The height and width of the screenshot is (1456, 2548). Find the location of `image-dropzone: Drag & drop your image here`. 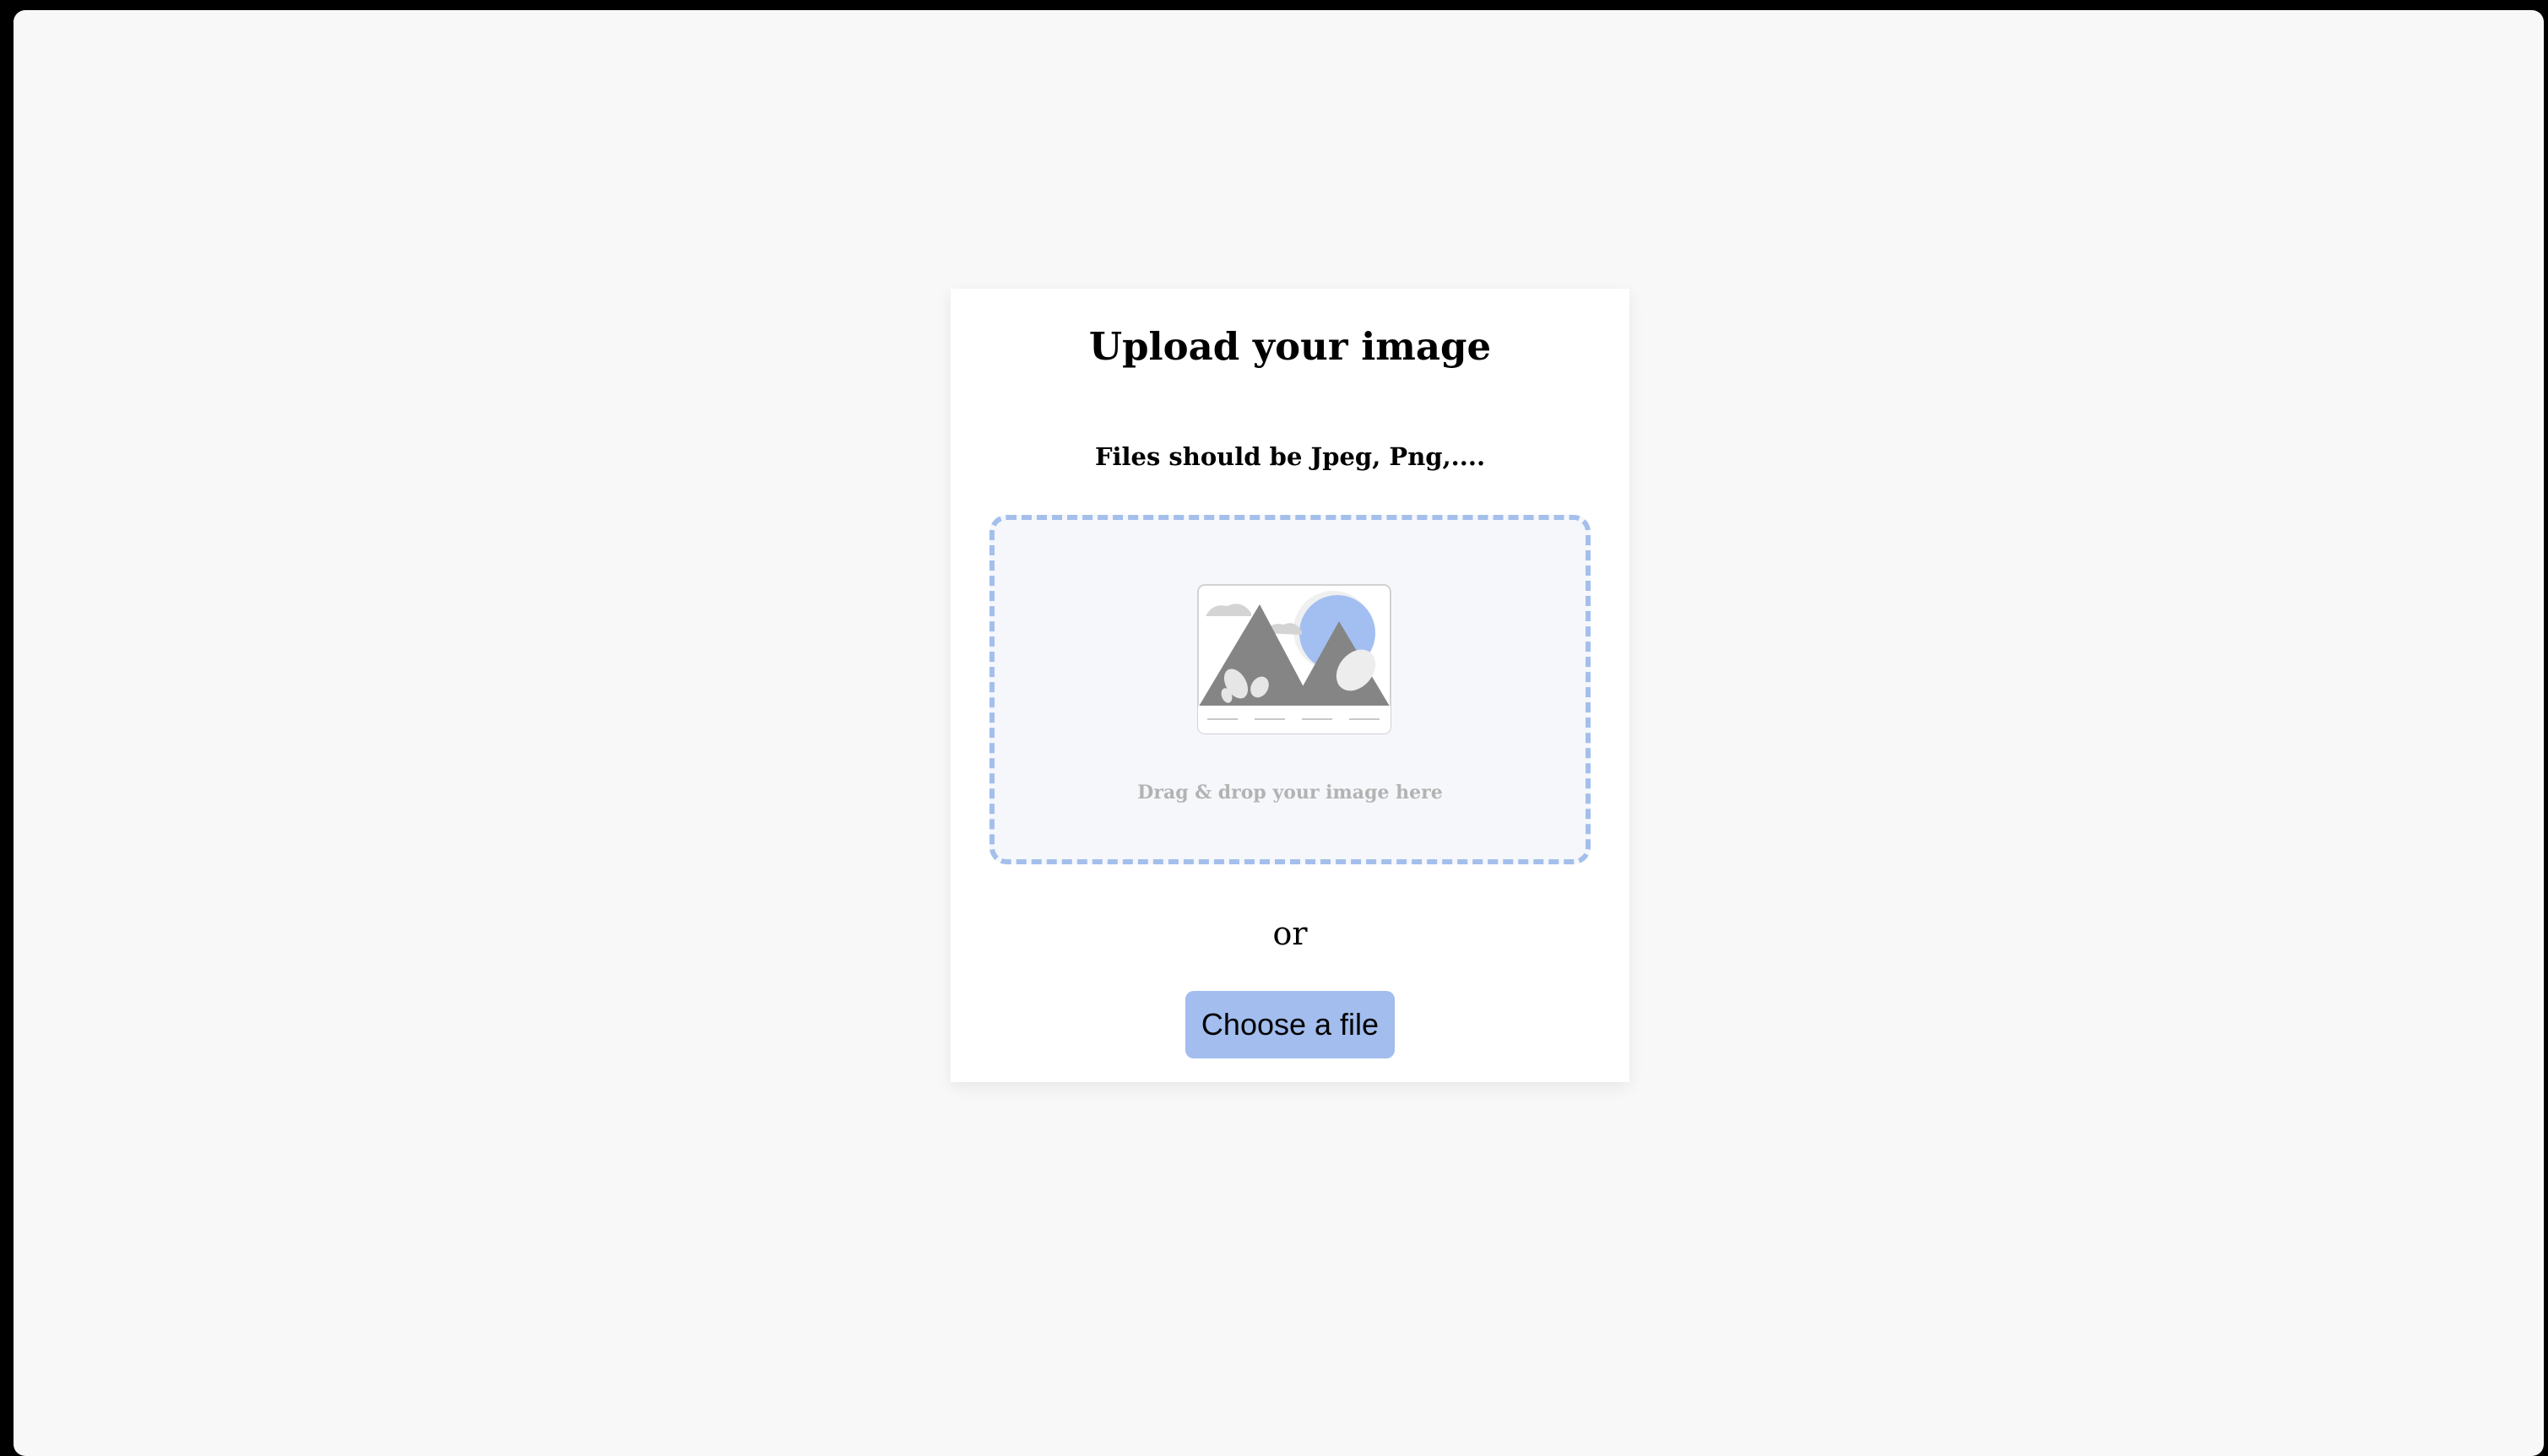

image-dropzone: Drag & drop your image here is located at coordinates (1290, 689).